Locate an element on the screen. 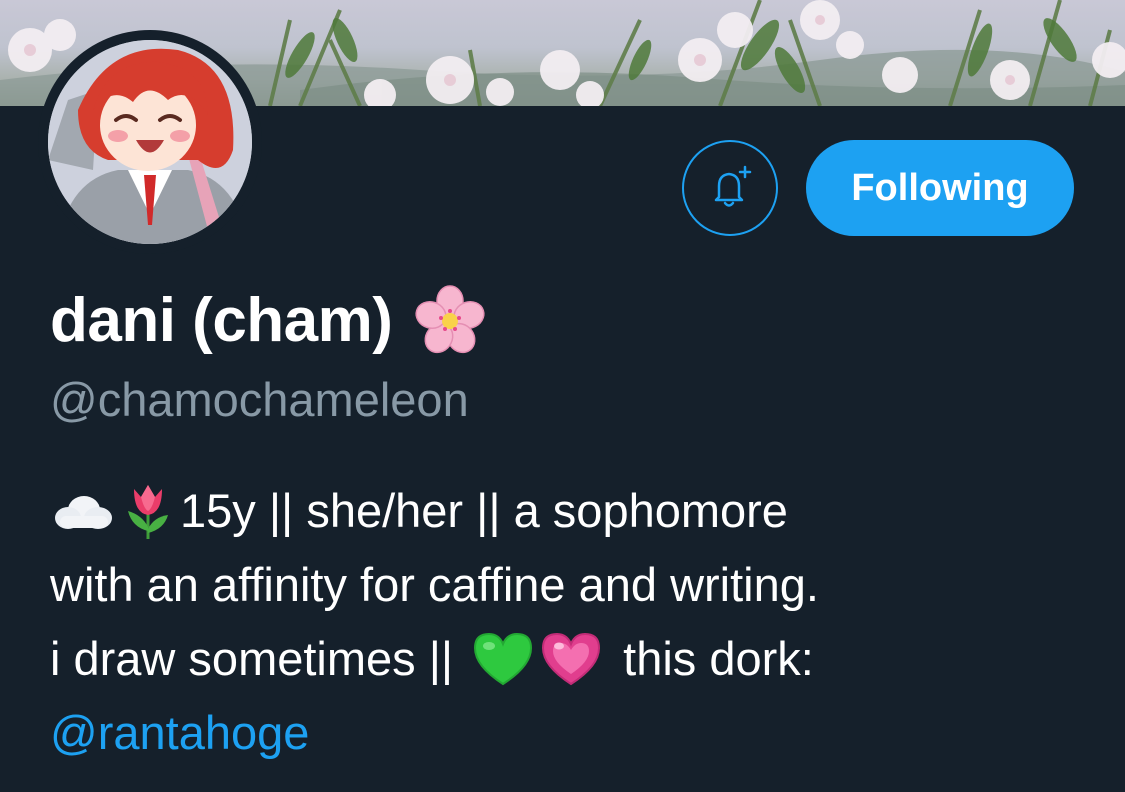  bio-text: i draw sometimes || is located at coordinates (252, 658).